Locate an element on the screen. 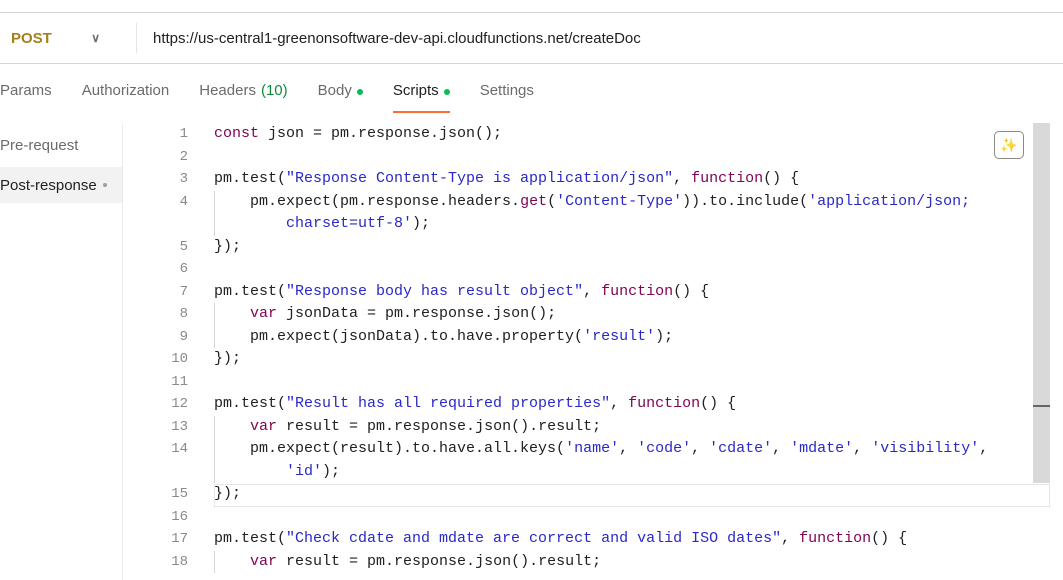  magic-wand-icon: ✨ is located at coordinates (1009, 144).